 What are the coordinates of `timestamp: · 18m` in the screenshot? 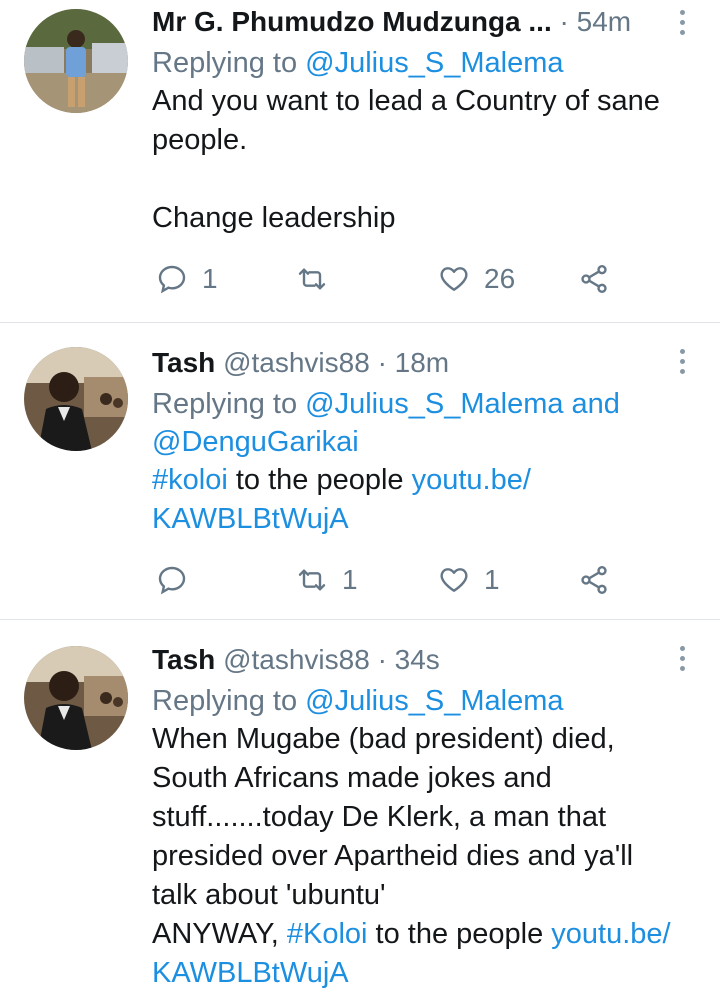 It's located at (414, 362).